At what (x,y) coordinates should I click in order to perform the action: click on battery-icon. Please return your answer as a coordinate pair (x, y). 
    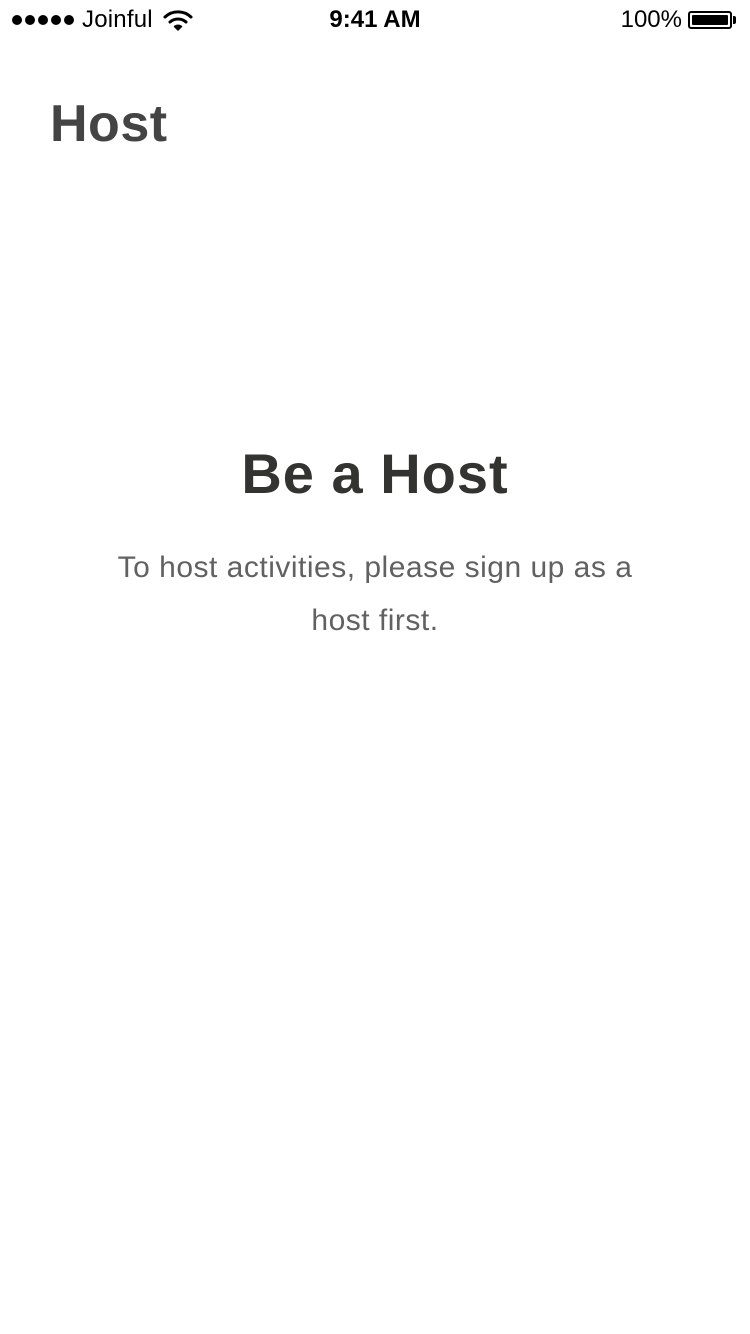
    Looking at the image, I should click on (710, 20).